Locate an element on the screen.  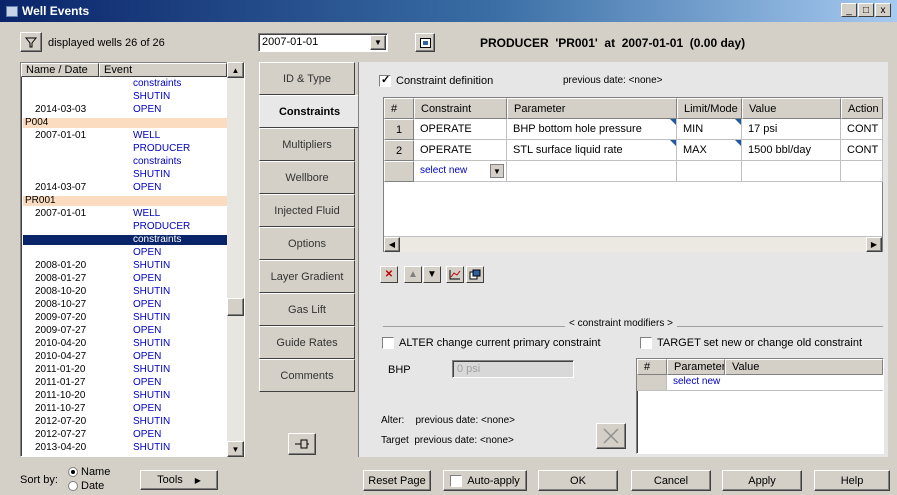
auto-apply-checkbox: Auto-apply is located at coordinates (485, 480).